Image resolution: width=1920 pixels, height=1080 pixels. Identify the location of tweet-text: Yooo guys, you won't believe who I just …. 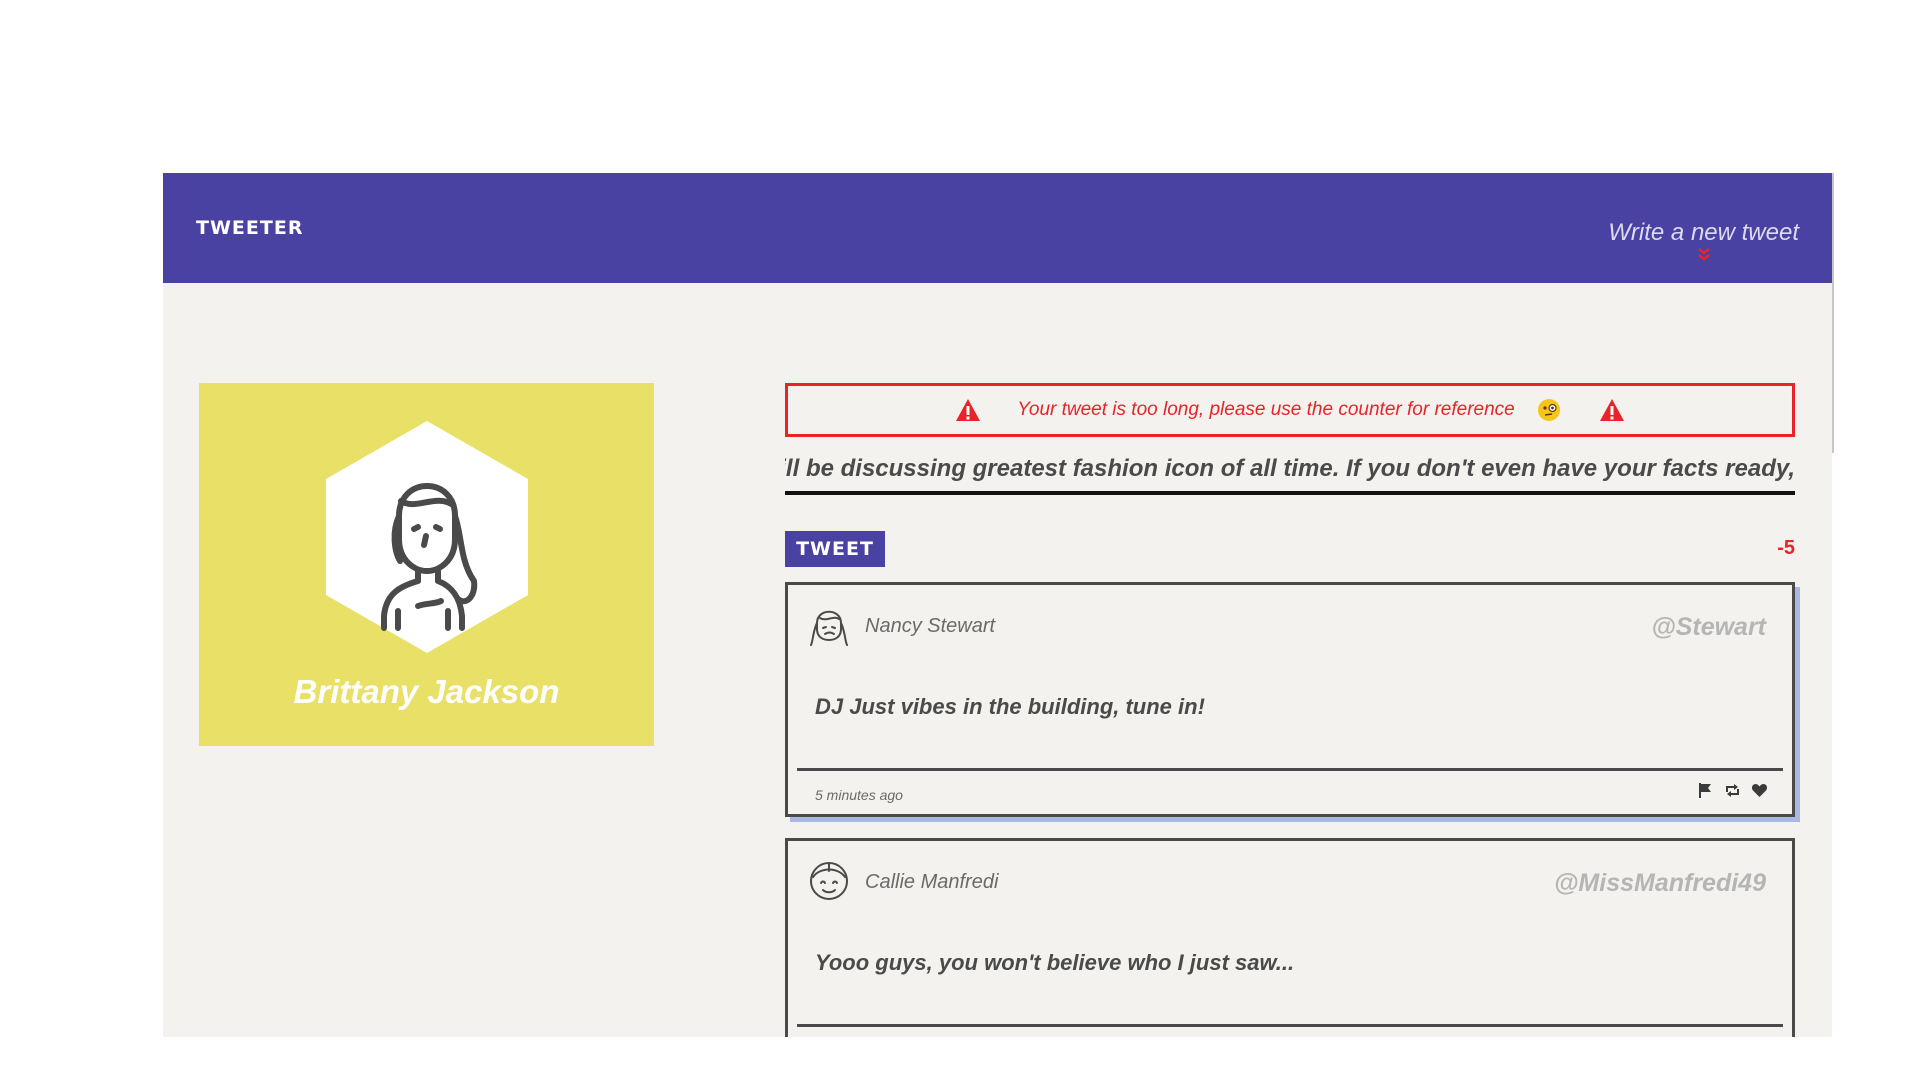
(1055, 962).